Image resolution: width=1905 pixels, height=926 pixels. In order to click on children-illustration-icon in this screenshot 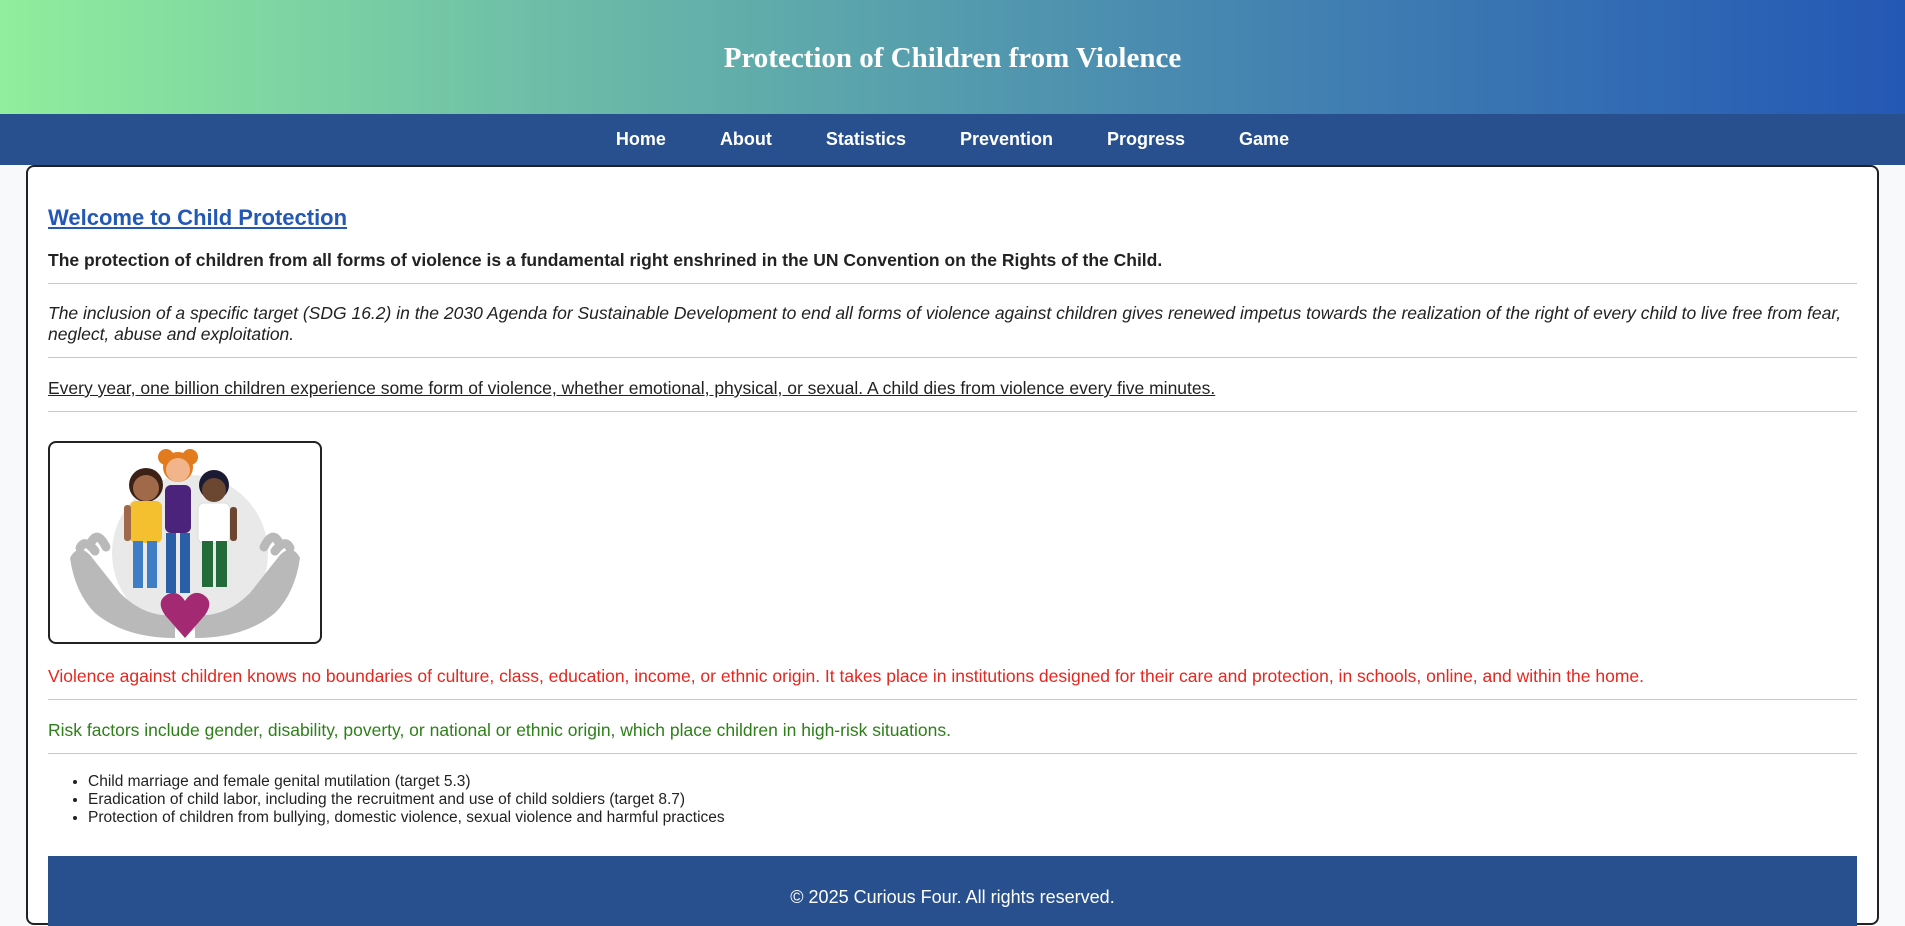, I will do `click(185, 543)`.